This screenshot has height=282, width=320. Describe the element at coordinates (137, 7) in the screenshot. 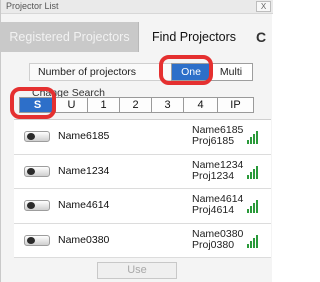

I see `title-bar: Projector List X` at that location.